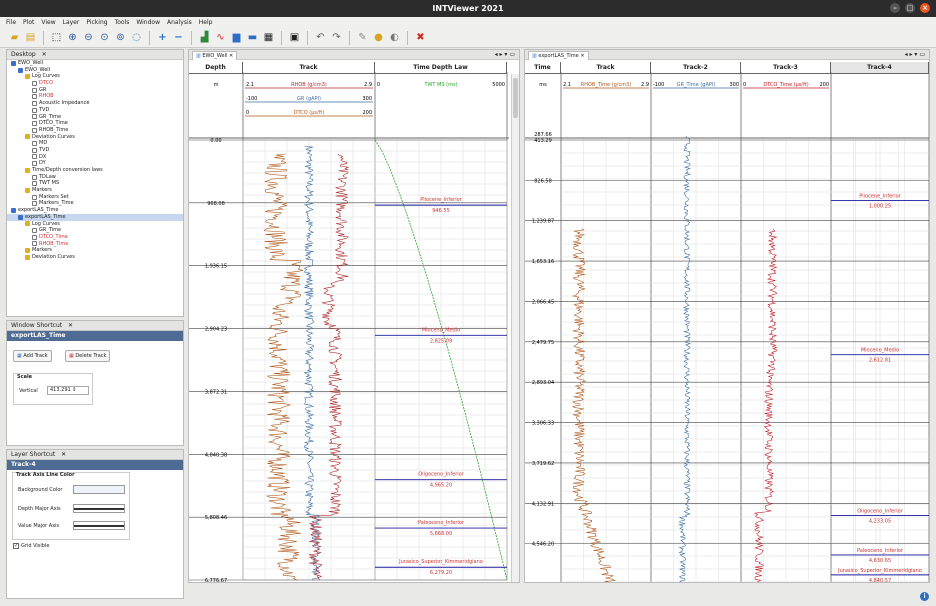 The image size is (936, 606). I want to click on zoom-rect-icon: ◌, so click(136, 37).